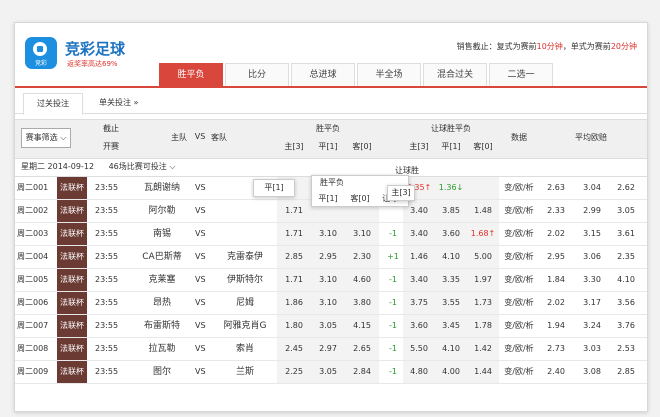  Describe the element at coordinates (483, 372) in the screenshot. I see `handicap-odds-away: 1.44` at that location.